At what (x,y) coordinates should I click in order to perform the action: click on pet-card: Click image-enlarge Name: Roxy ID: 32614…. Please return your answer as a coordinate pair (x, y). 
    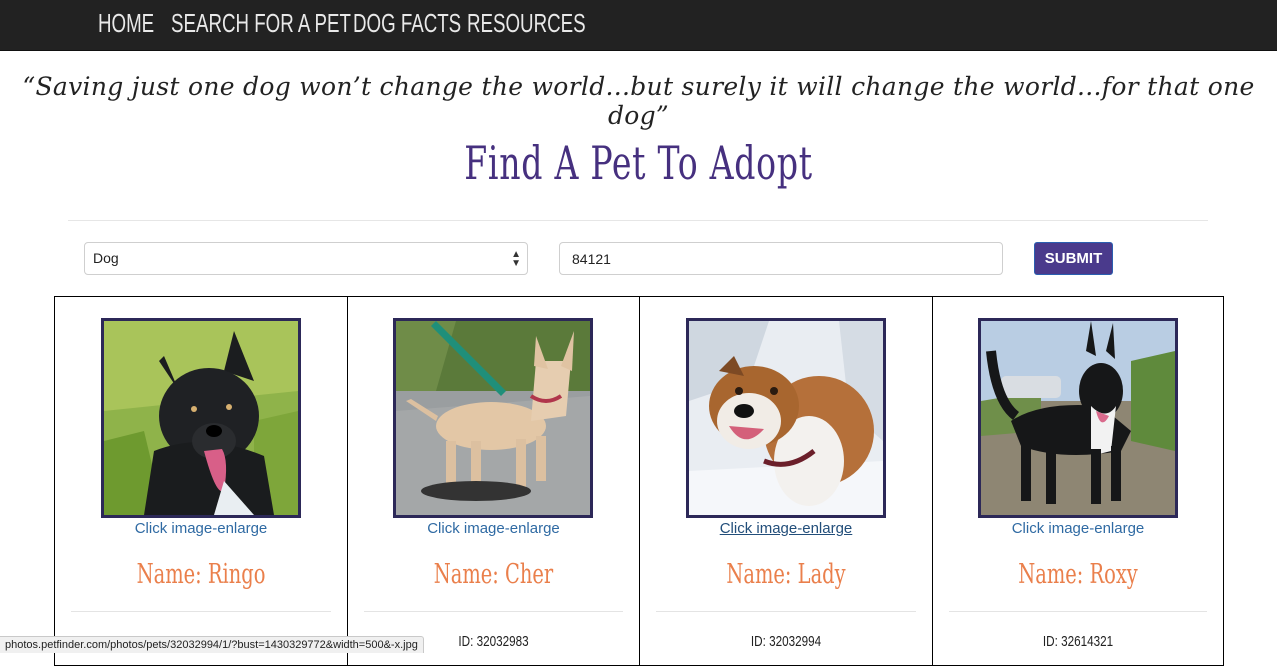
    Looking at the image, I should click on (1078, 481).